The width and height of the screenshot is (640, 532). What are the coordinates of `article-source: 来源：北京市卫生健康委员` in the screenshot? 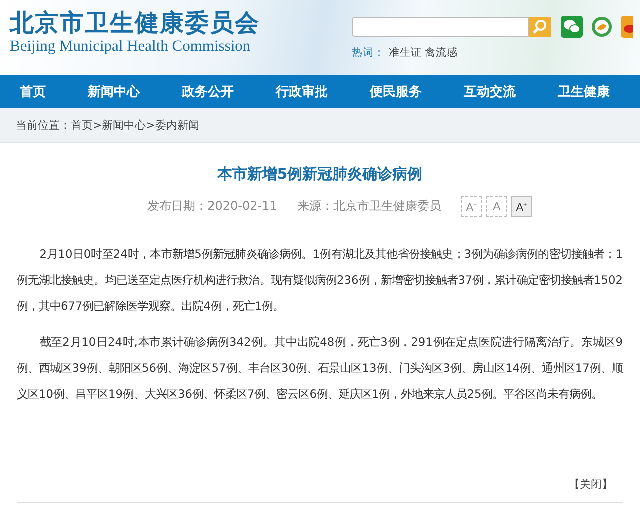 It's located at (369, 206).